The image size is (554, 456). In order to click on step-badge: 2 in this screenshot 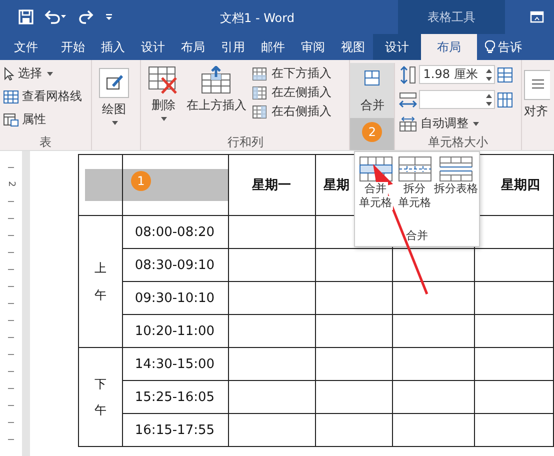, I will do `click(372, 132)`.